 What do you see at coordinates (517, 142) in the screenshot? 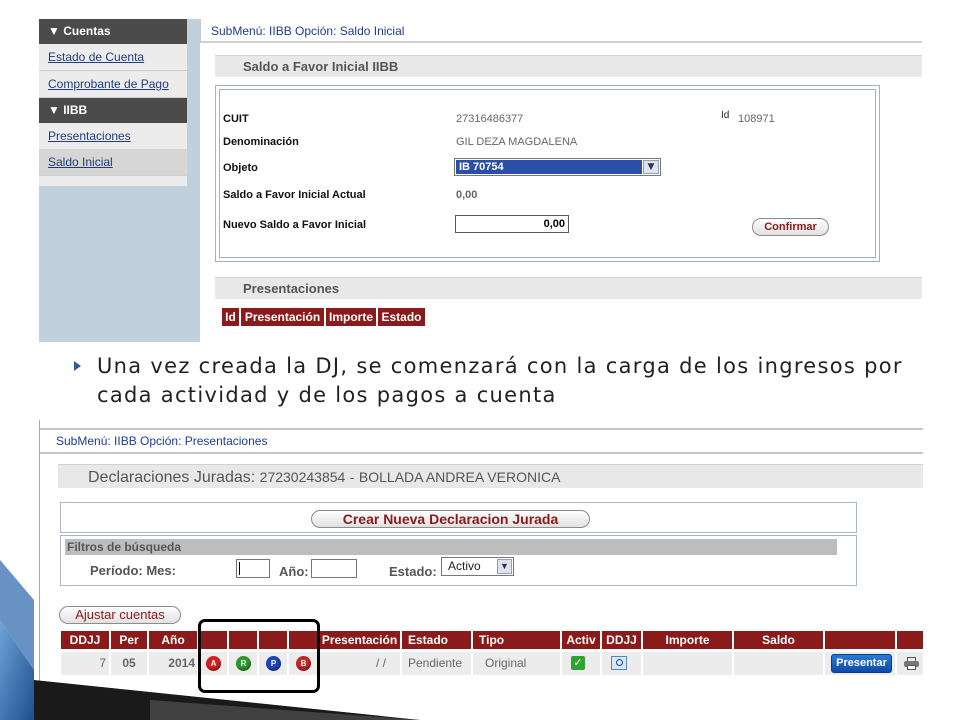
I see `denominacion-value: GIL DEZA MAGDALENA` at bounding box center [517, 142].